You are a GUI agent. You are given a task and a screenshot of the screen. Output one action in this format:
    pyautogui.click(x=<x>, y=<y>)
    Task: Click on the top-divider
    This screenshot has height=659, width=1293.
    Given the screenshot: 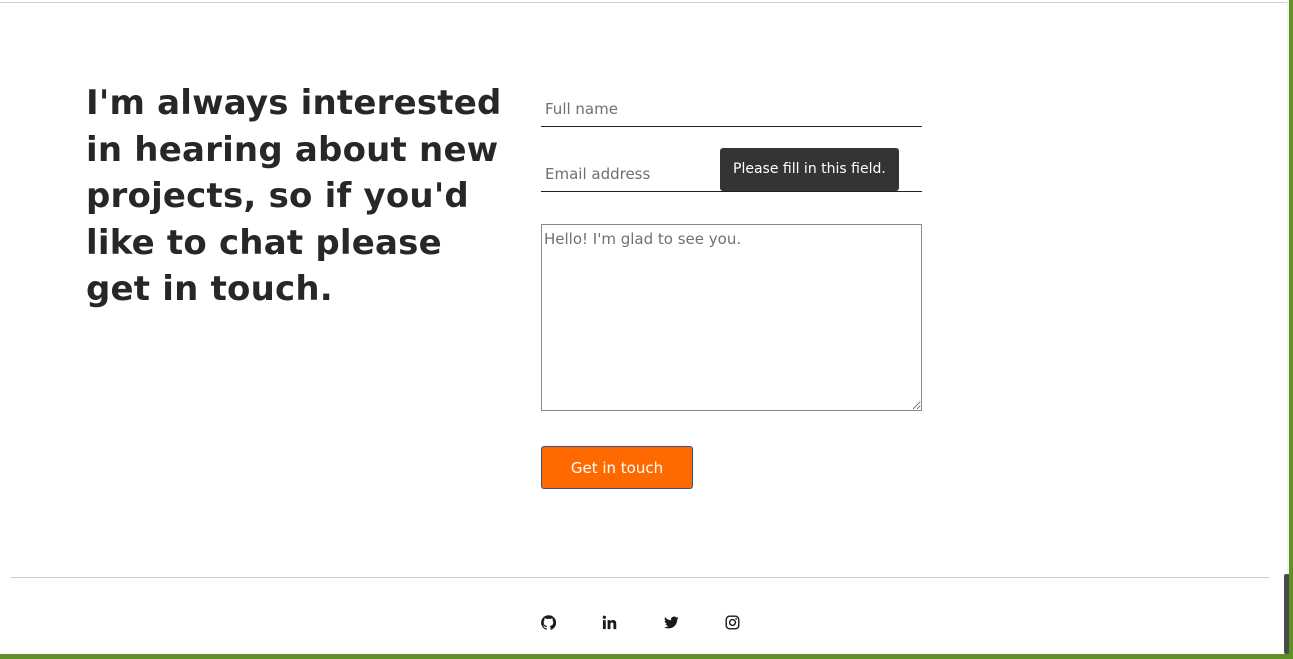 What is the action you would take?
    pyautogui.click(x=643, y=2)
    